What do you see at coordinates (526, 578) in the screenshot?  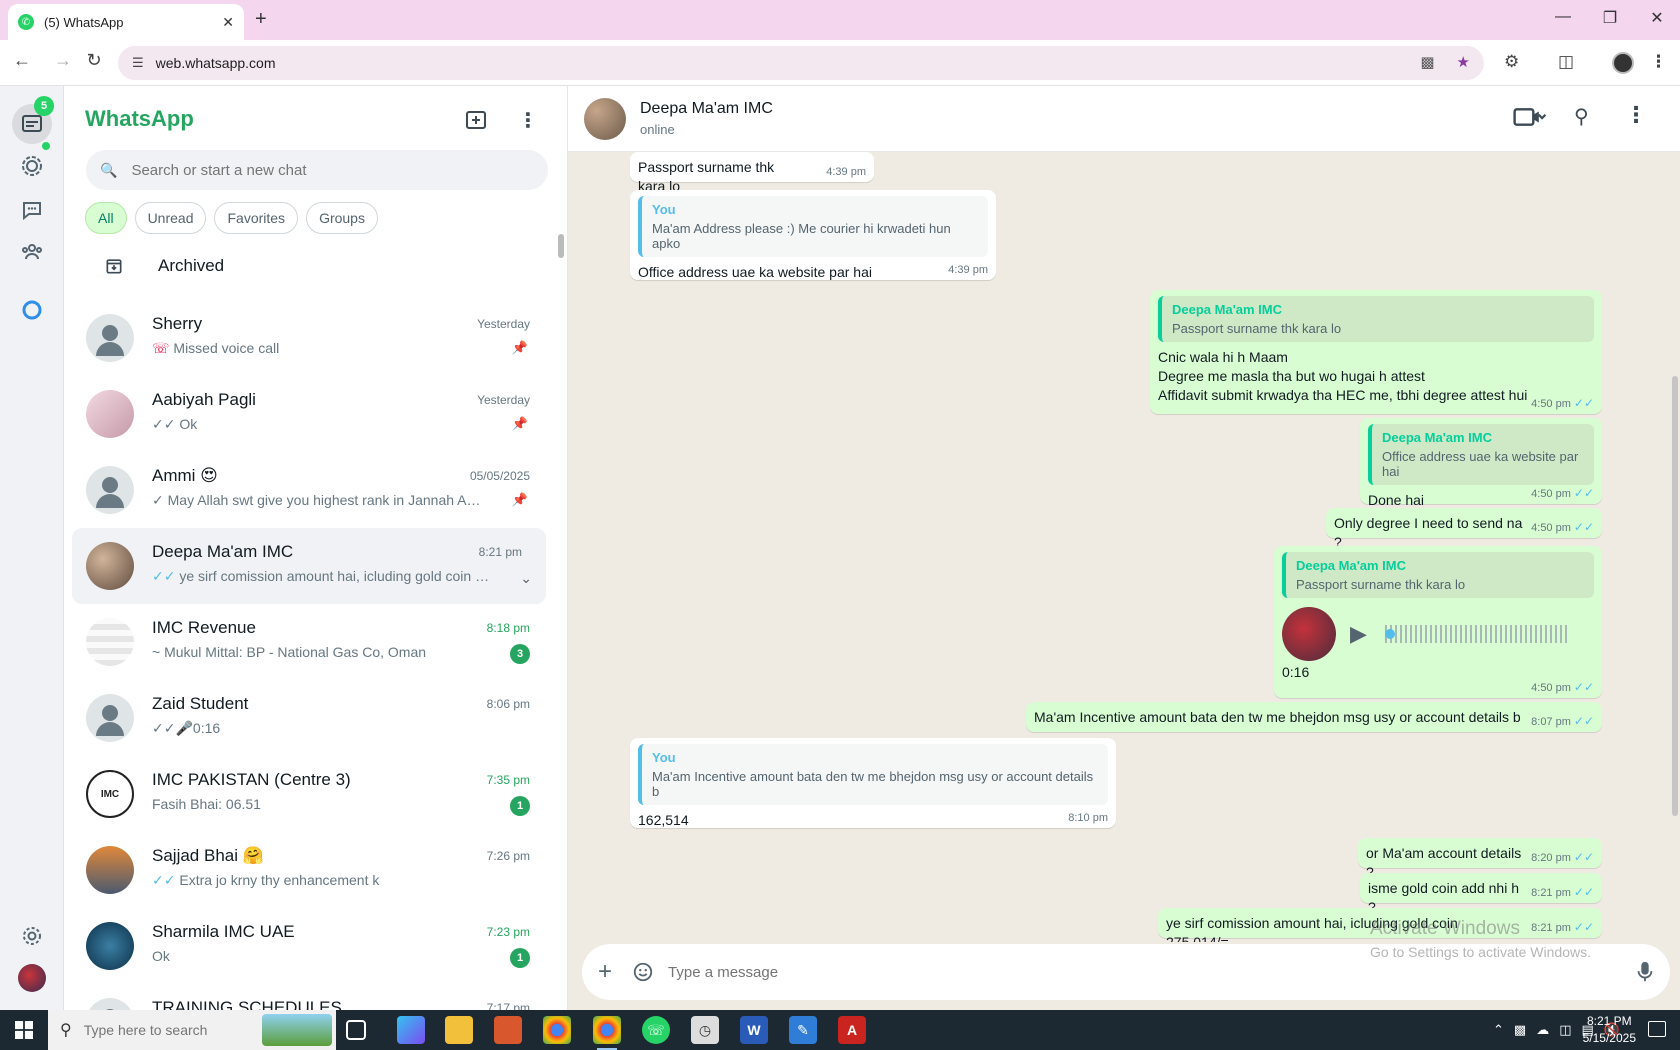 I see `chevron-down-icon: ⌄` at bounding box center [526, 578].